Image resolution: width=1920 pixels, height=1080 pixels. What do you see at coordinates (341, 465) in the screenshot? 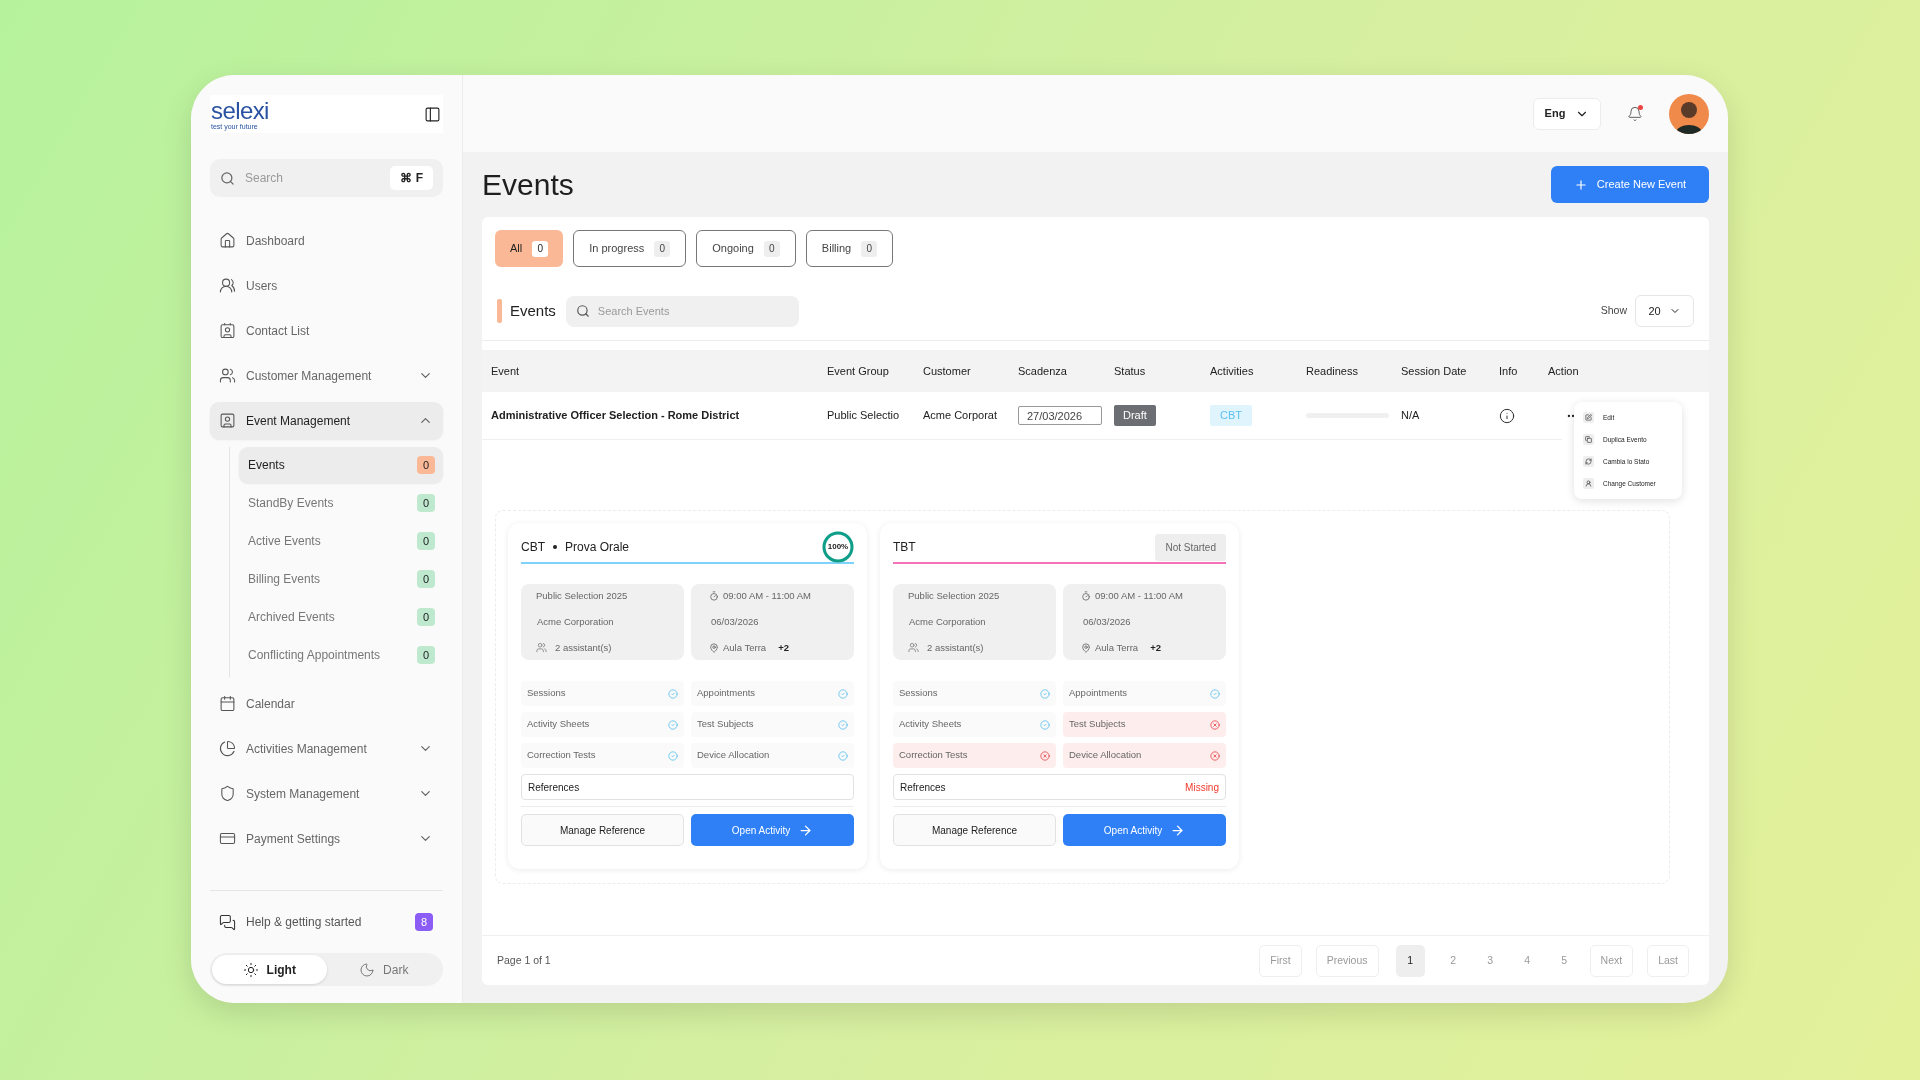
I see `nav-subitem: Events 0` at bounding box center [341, 465].